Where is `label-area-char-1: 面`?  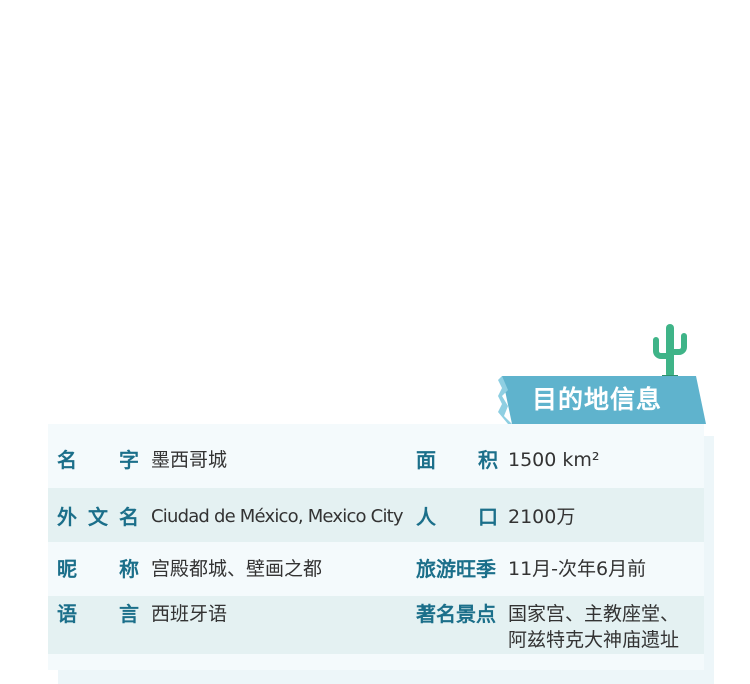 label-area-char-1: 面 is located at coordinates (426, 460).